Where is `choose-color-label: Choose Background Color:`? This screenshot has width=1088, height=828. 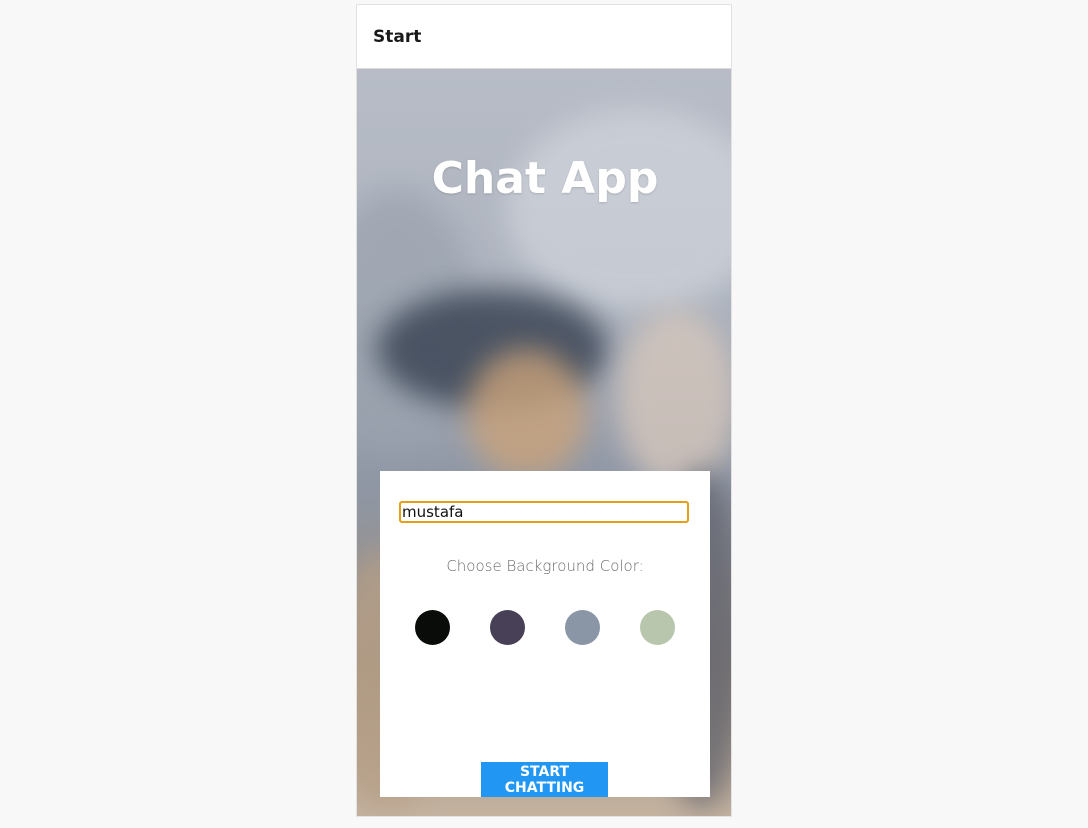
choose-color-label: Choose Background Color: is located at coordinates (545, 566).